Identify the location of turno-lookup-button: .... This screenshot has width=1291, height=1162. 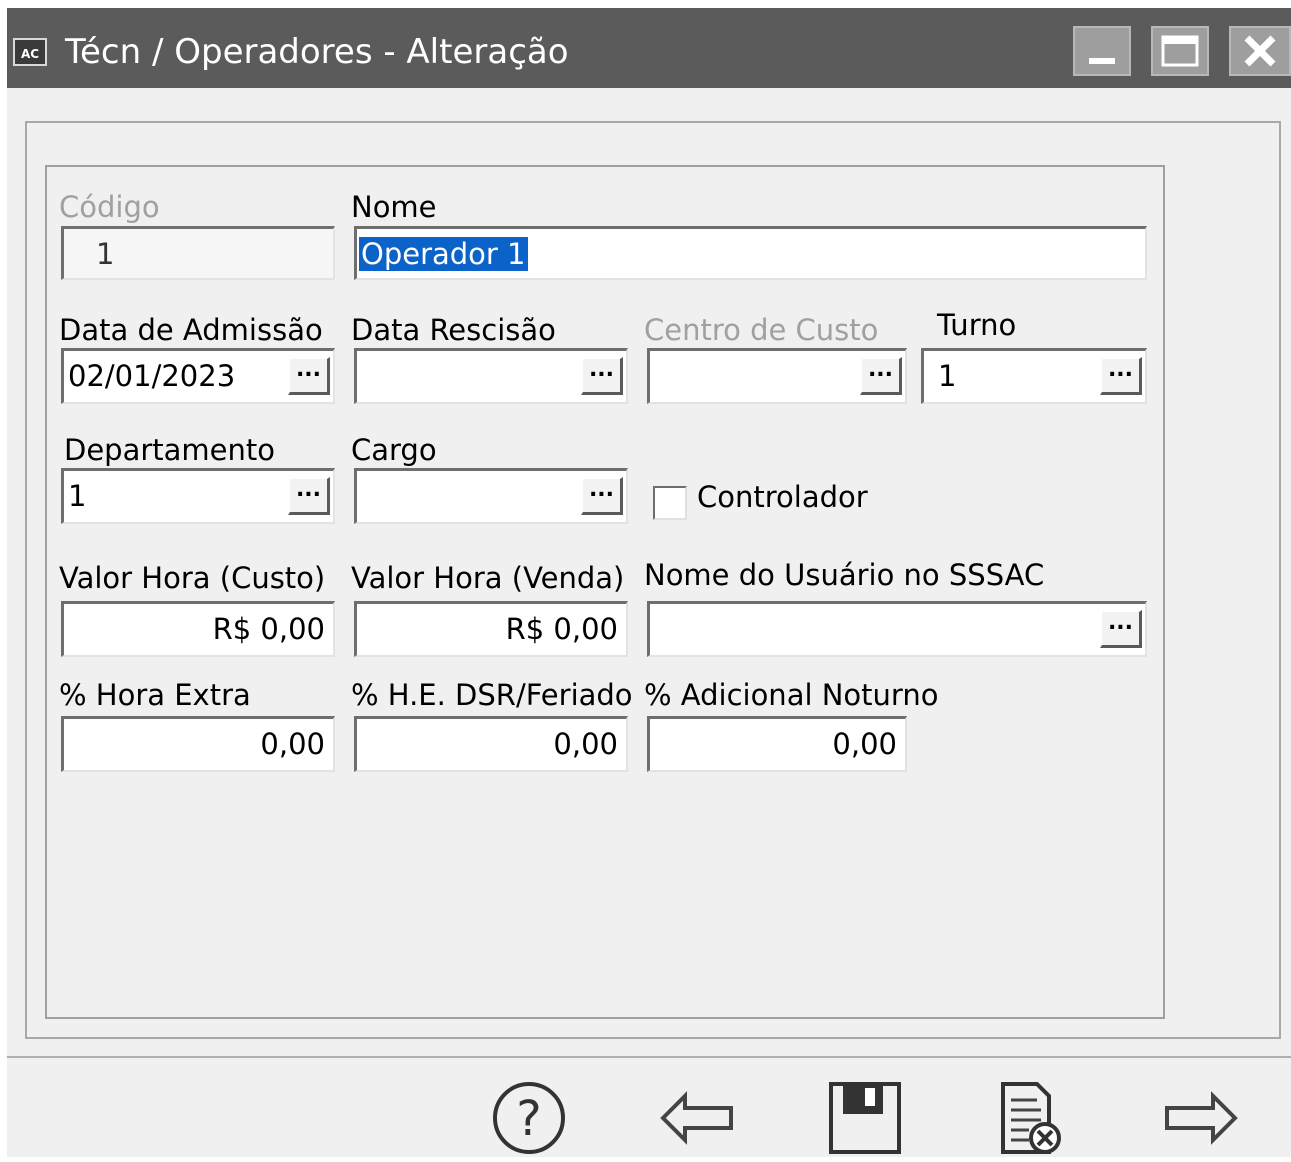
(1121, 376).